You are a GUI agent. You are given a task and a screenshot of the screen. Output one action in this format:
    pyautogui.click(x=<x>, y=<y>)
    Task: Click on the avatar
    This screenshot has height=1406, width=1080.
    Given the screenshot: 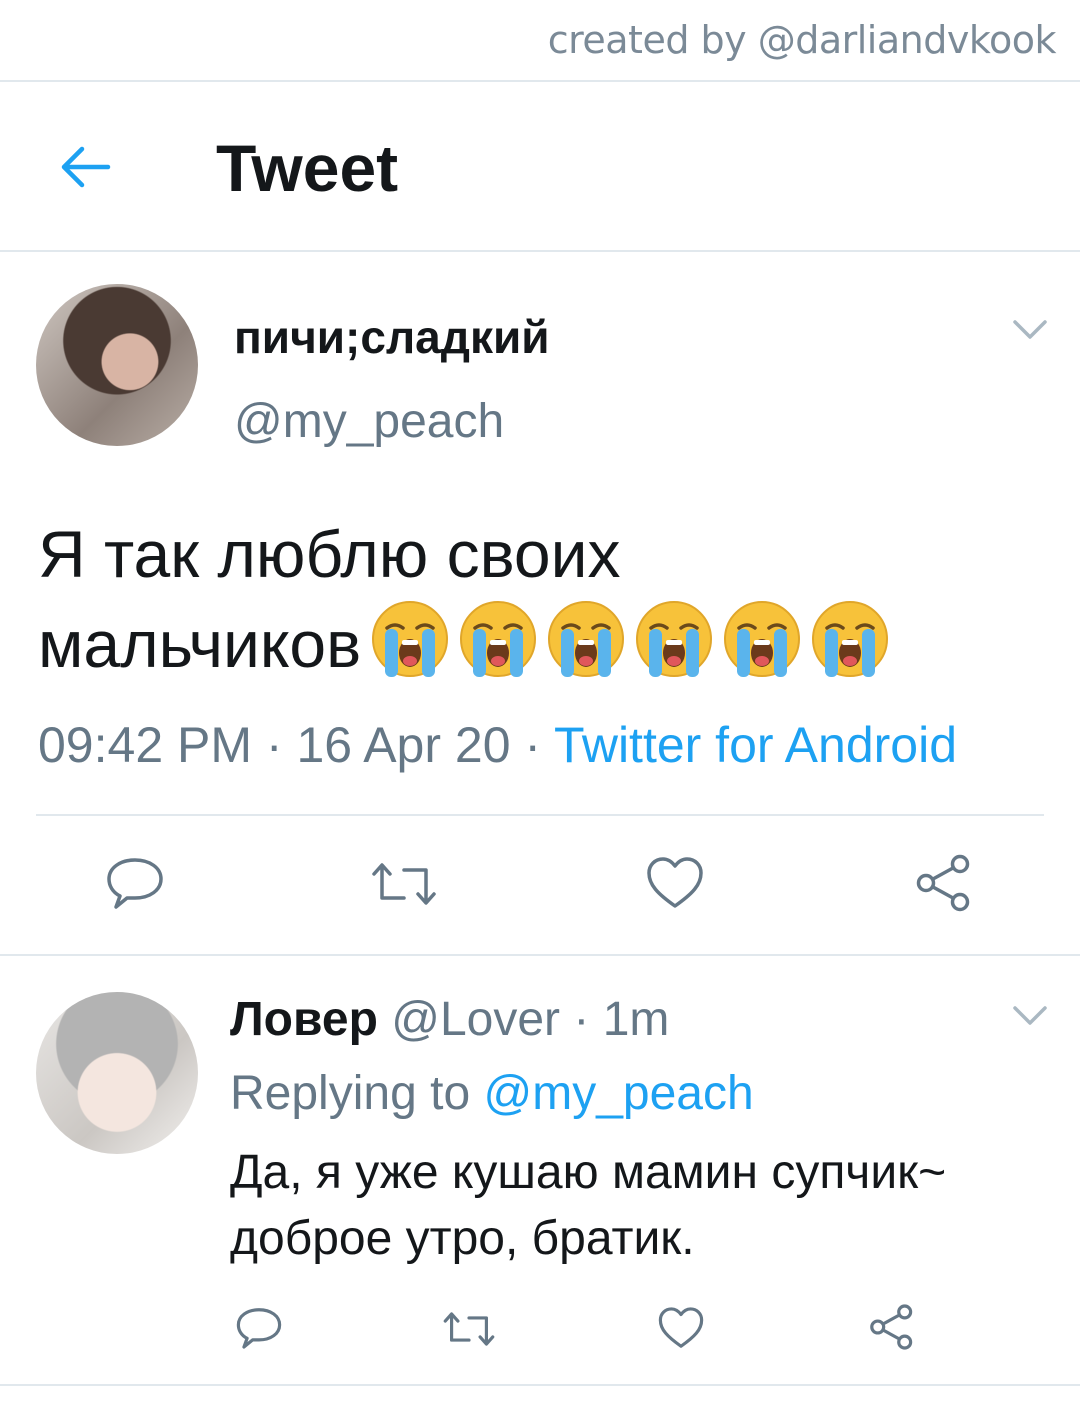 What is the action you would take?
    pyautogui.click(x=117, y=365)
    